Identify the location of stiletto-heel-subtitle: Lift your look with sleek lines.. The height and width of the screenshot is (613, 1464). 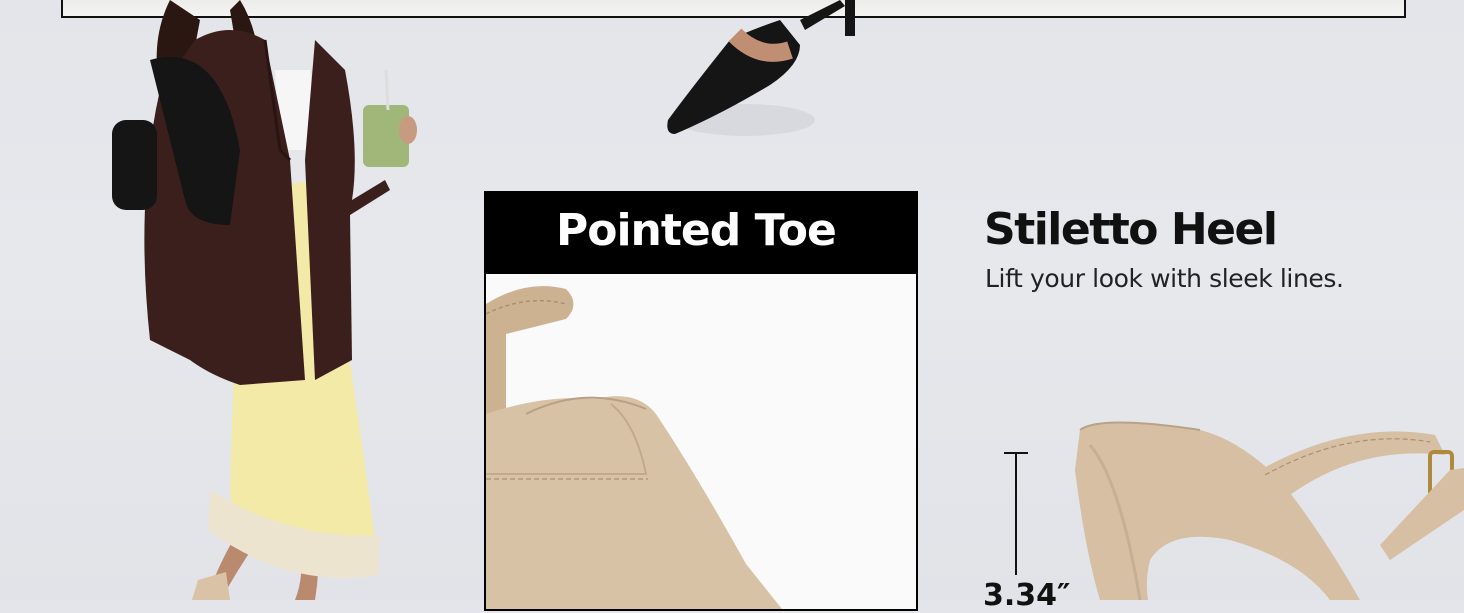
(1164, 278).